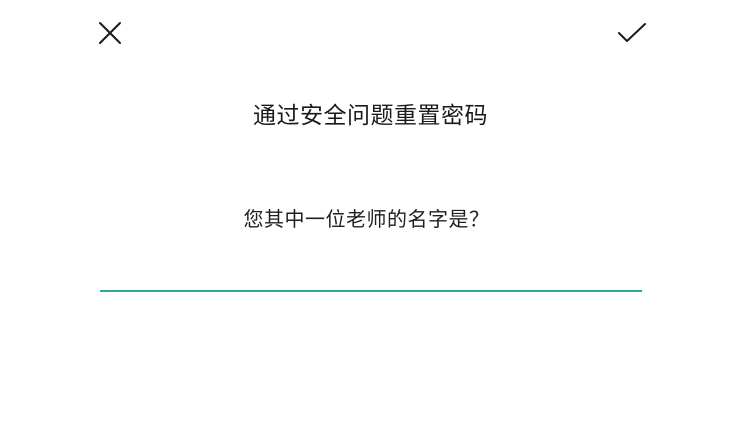 This screenshot has width=753, height=444. I want to click on close-button, so click(110, 35).